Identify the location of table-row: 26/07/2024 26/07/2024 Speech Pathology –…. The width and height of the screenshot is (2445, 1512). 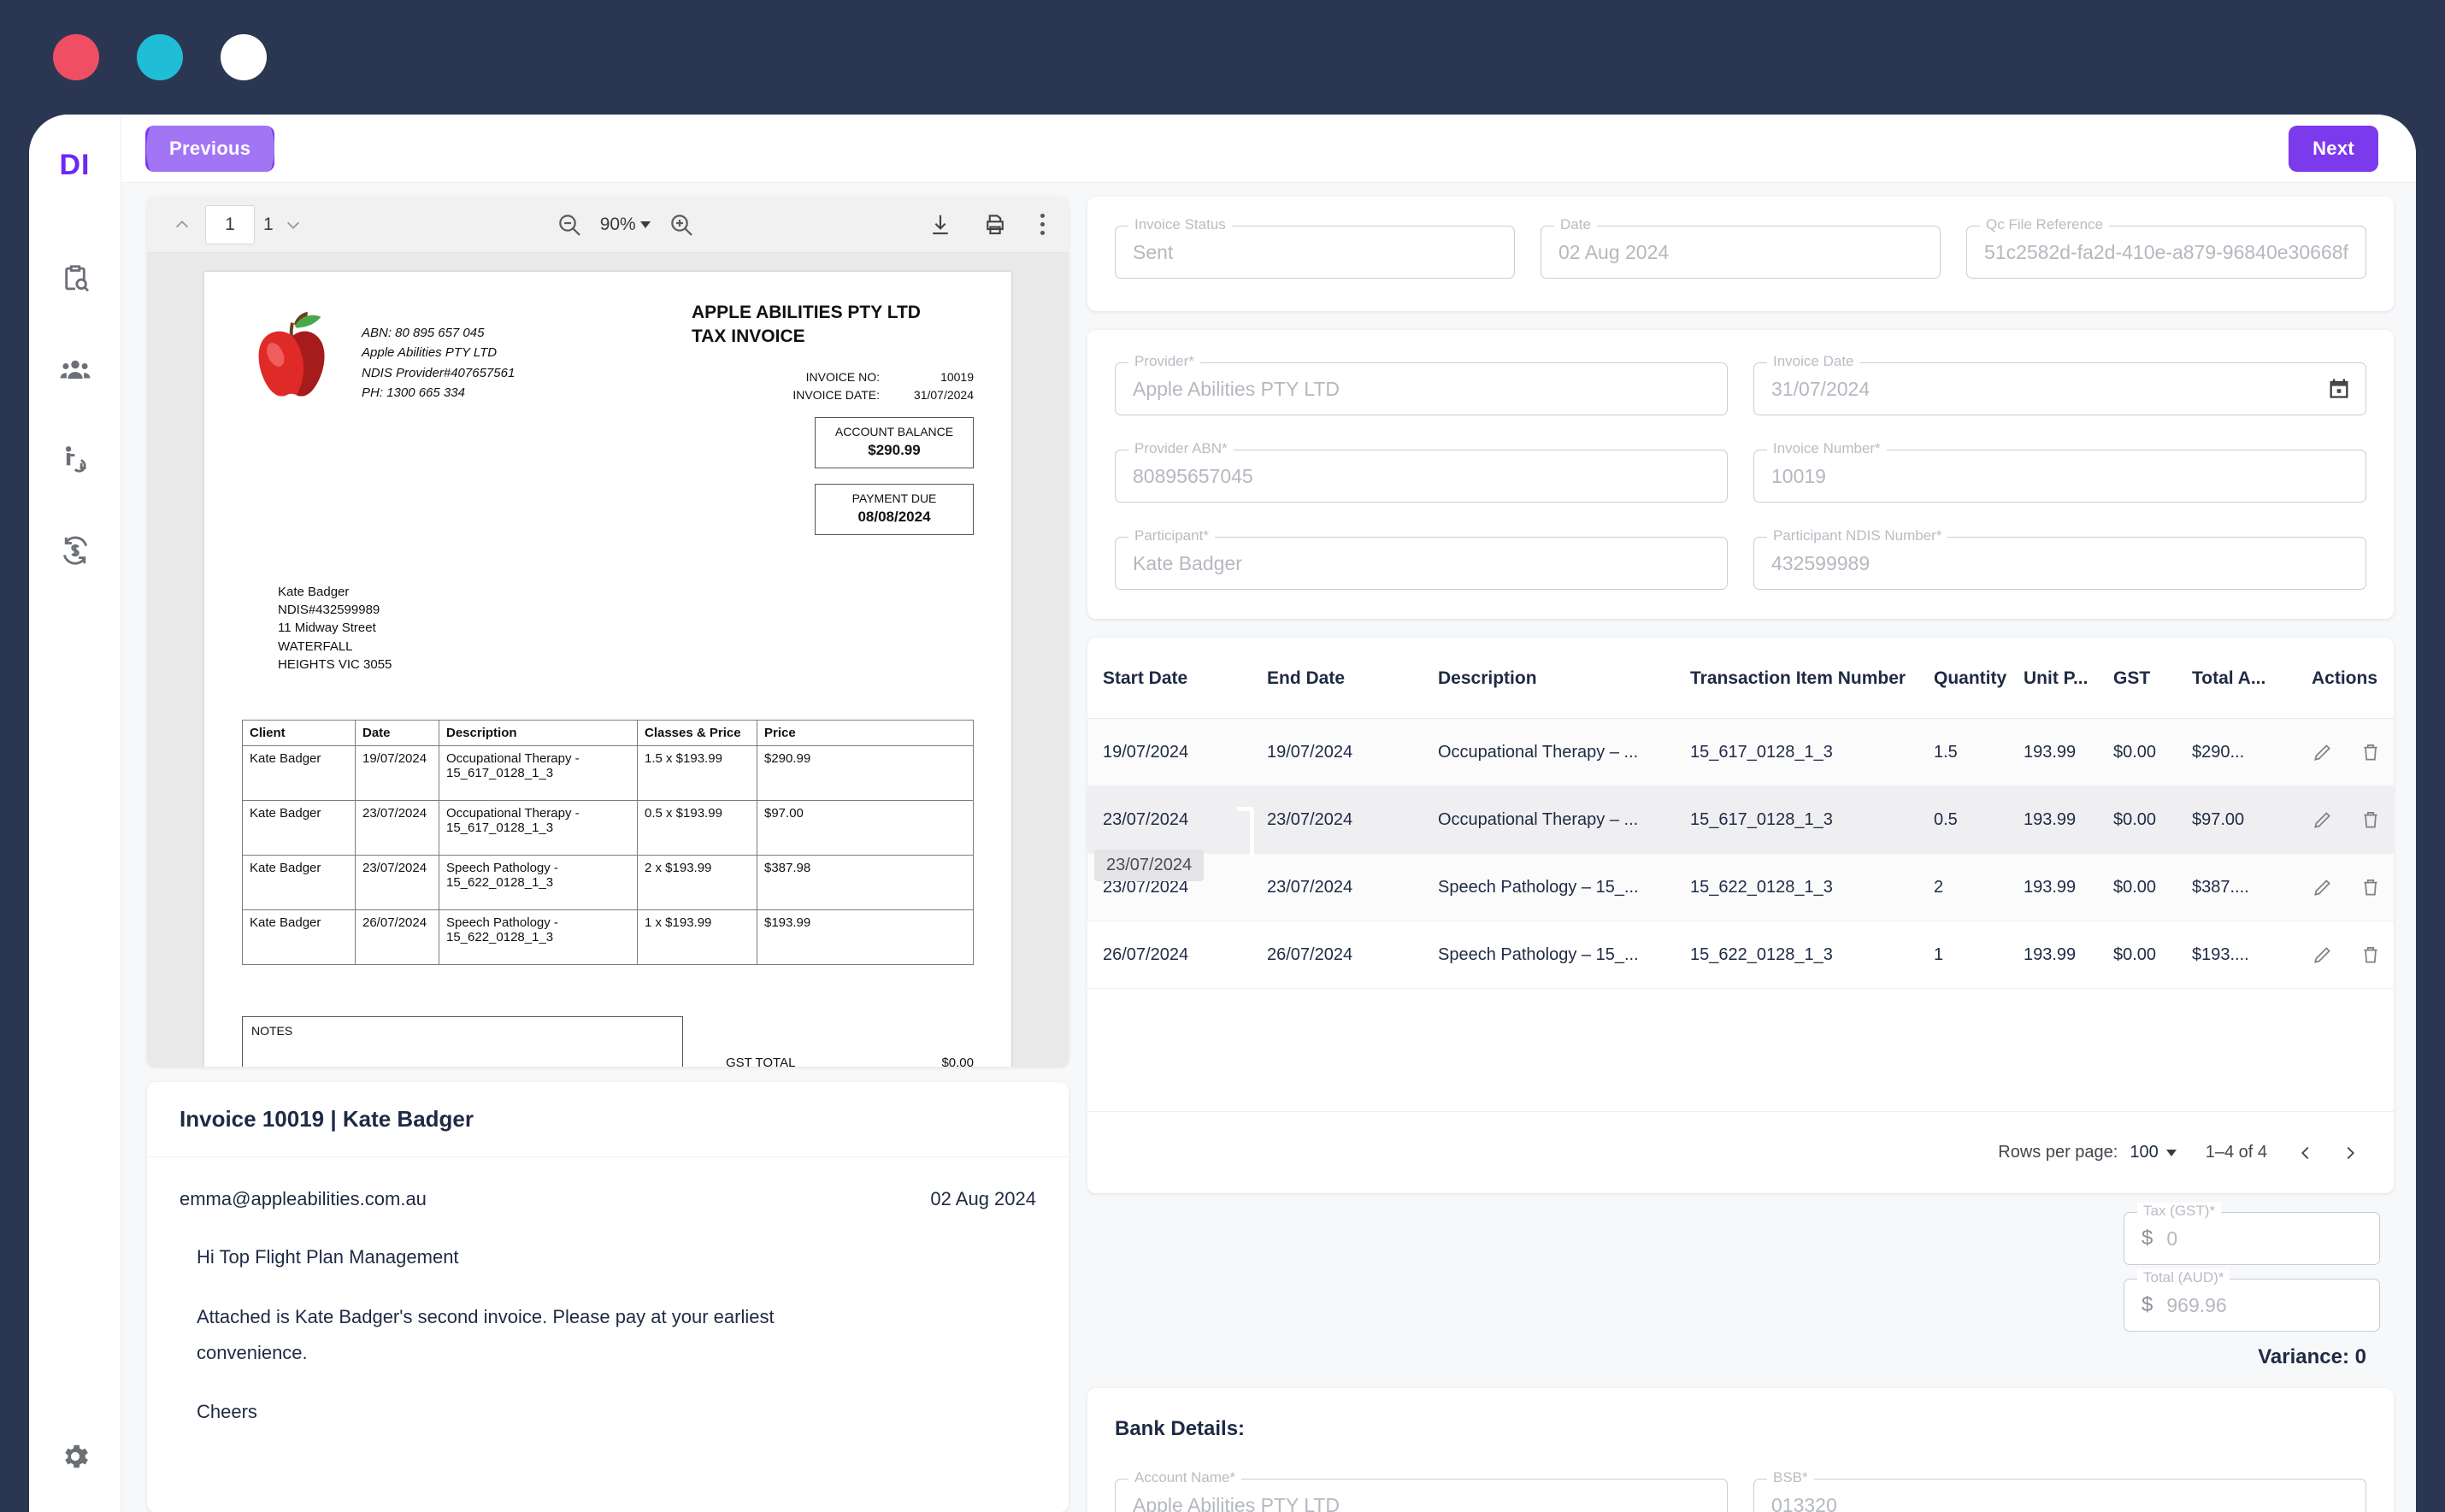
(1740, 955).